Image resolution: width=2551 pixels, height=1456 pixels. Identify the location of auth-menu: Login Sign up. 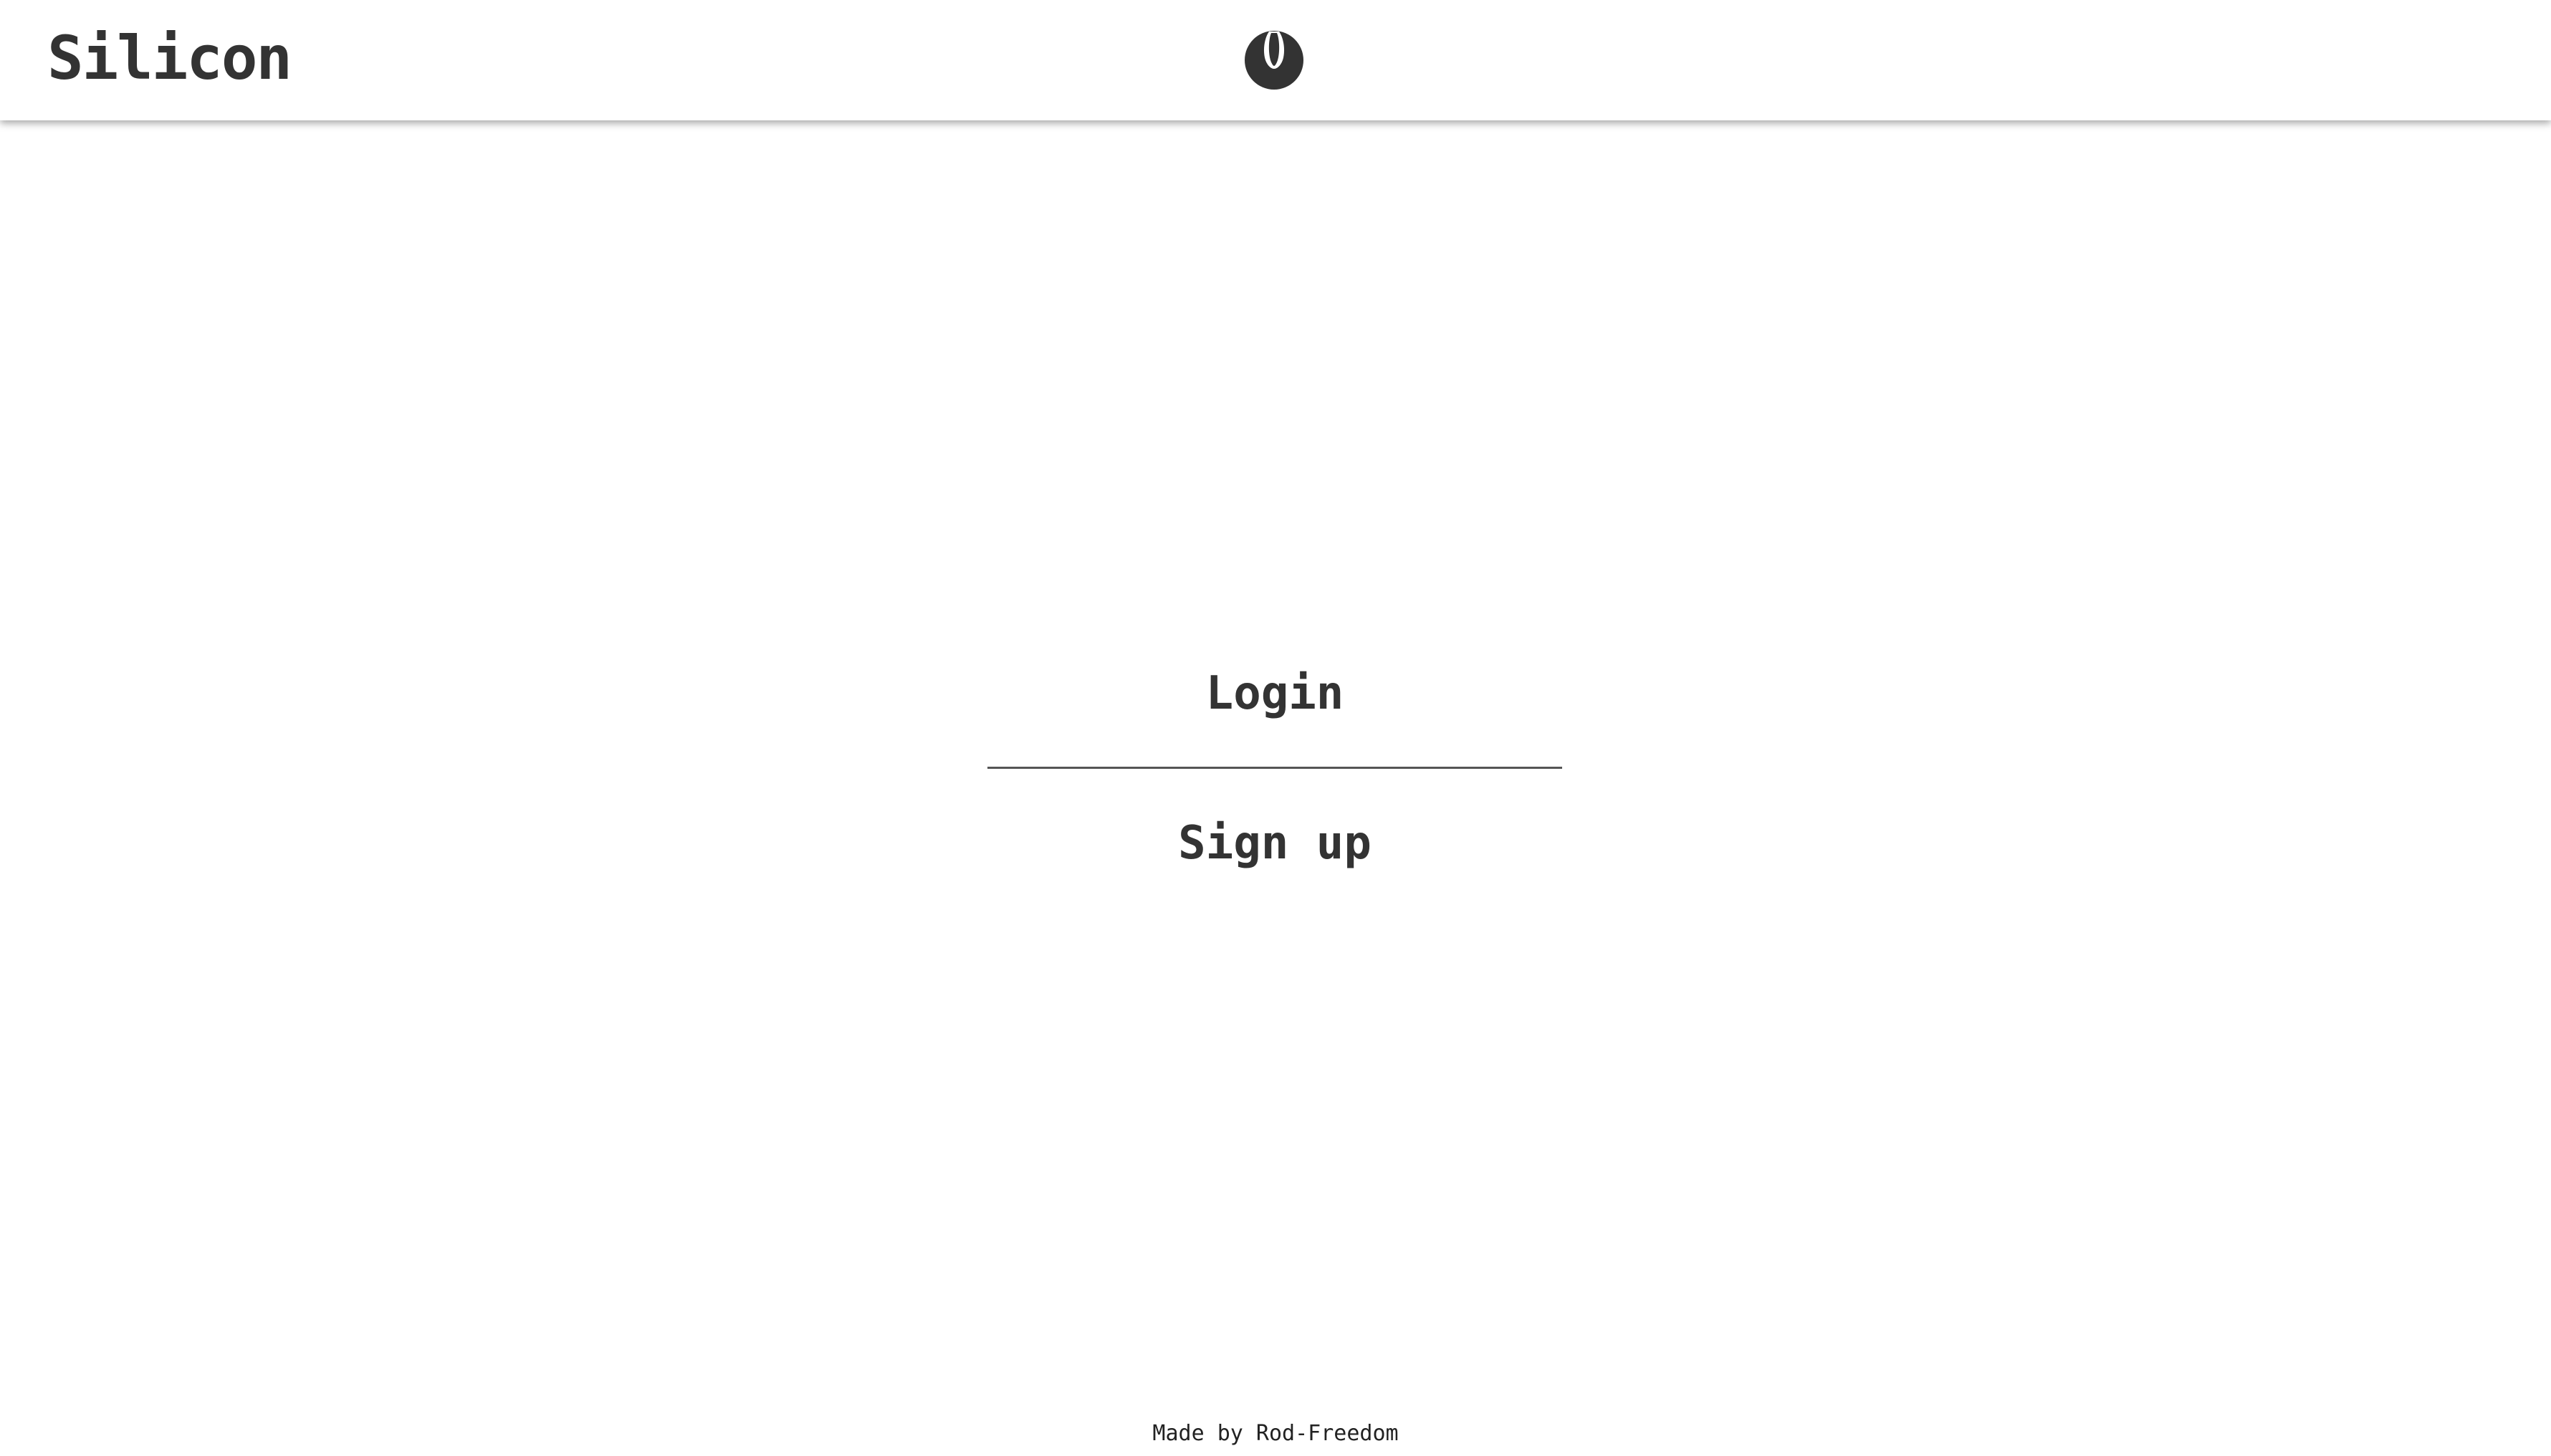
(1274, 768).